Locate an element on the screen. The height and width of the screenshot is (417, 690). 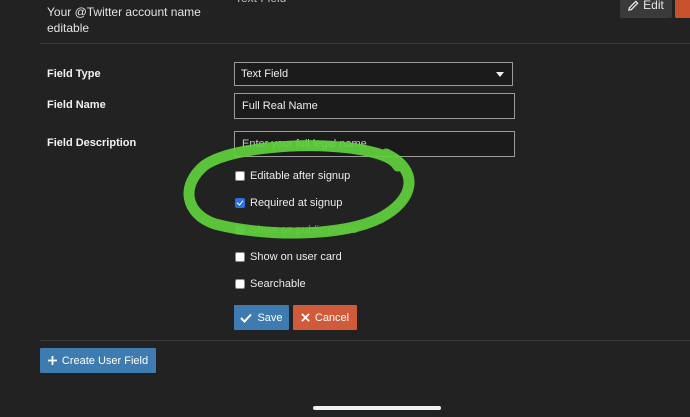
edit-button: Edit is located at coordinates (646, 9).